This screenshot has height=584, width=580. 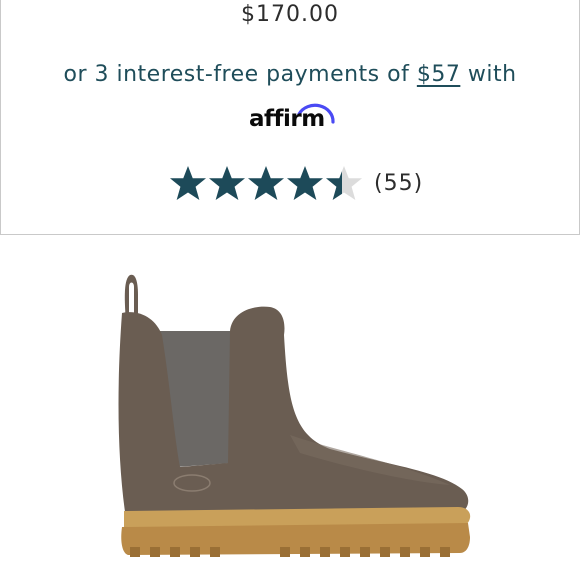 What do you see at coordinates (290, 14) in the screenshot?
I see `product-price: $170.00` at bounding box center [290, 14].